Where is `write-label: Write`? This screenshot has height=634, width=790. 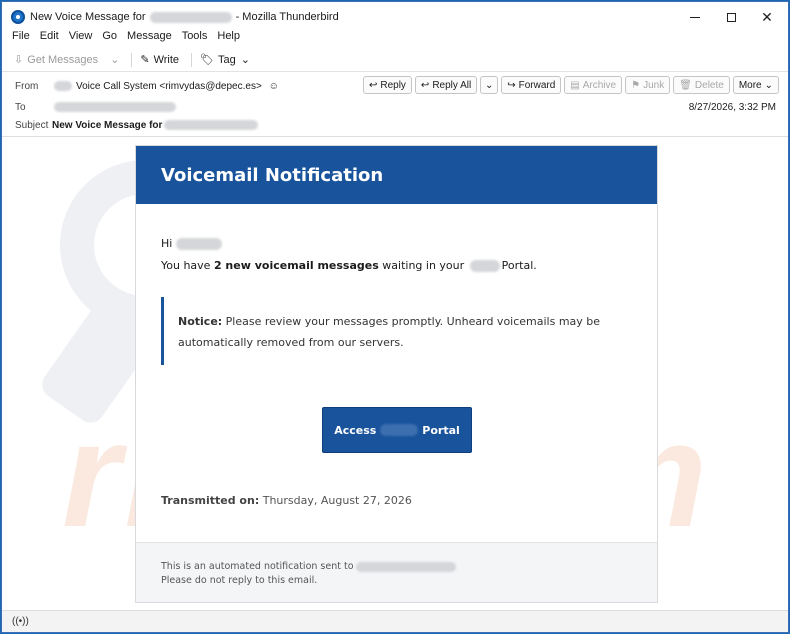 write-label: Write is located at coordinates (166, 59).